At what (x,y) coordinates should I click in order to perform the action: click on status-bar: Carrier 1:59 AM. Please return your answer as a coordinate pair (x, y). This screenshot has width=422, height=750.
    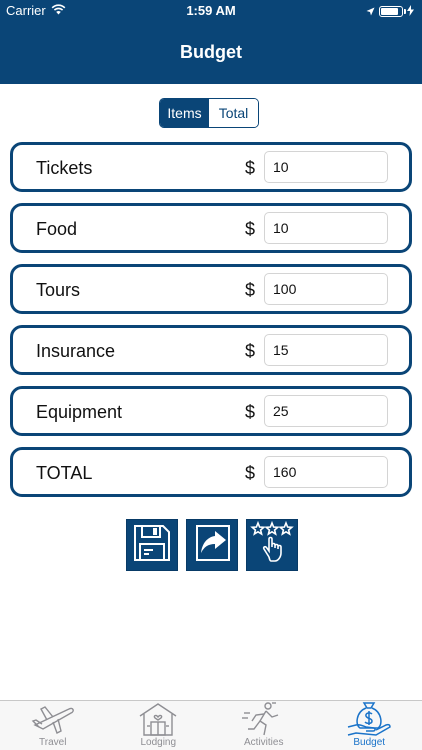
    Looking at the image, I should click on (211, 11).